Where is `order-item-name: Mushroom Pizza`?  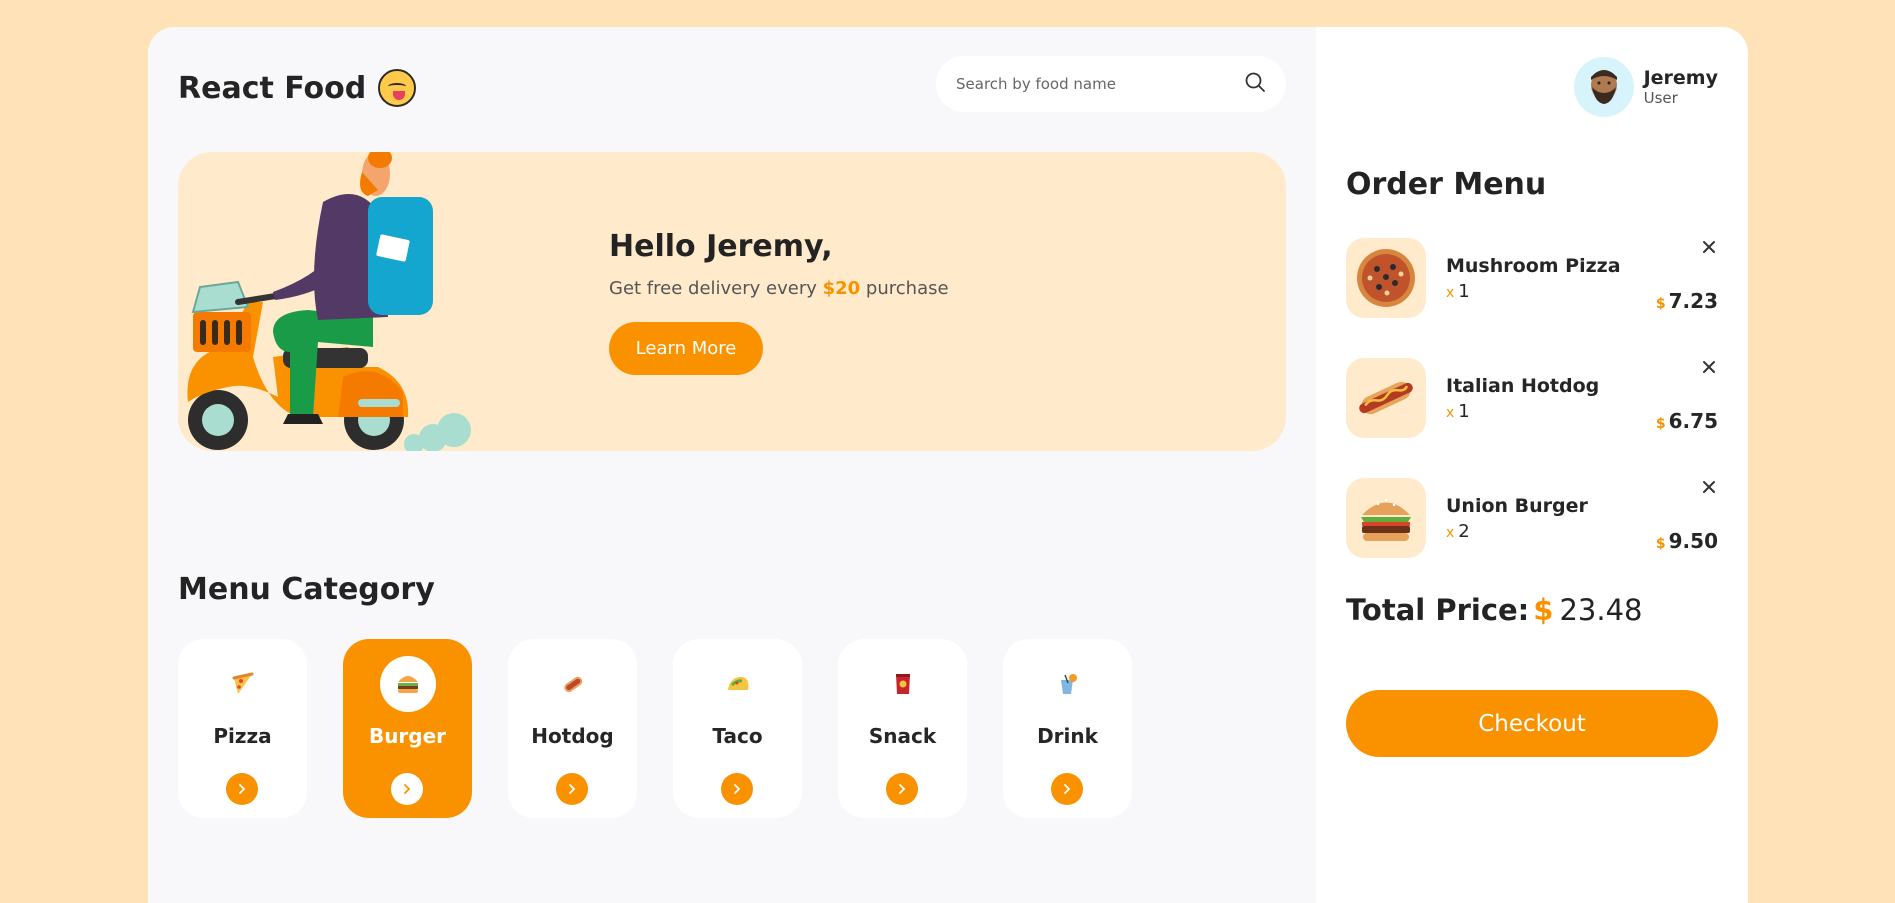 order-item-name: Mushroom Pizza is located at coordinates (1533, 266).